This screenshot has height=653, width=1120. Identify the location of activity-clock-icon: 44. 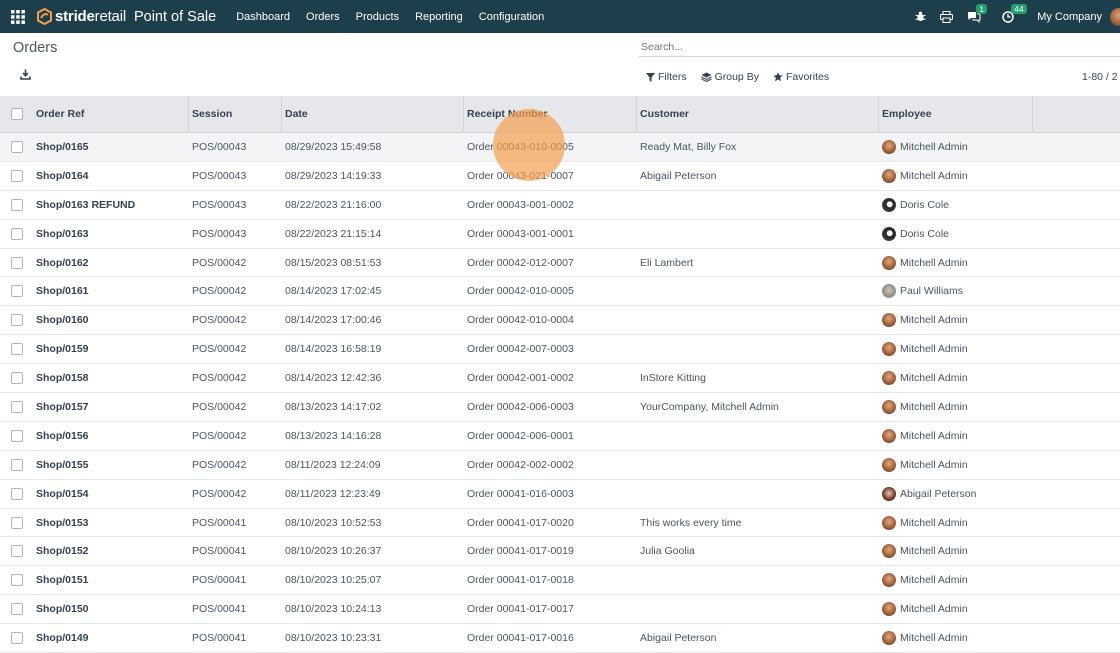
(1014, 13).